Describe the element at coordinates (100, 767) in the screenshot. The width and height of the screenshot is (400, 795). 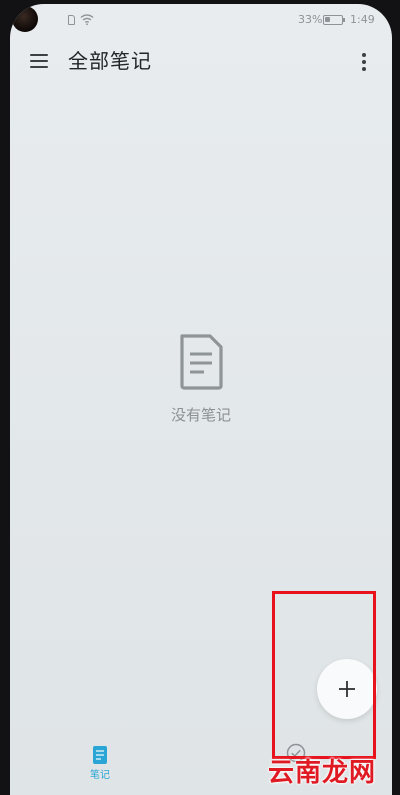
I see `tab-notes: 笔记` at that location.